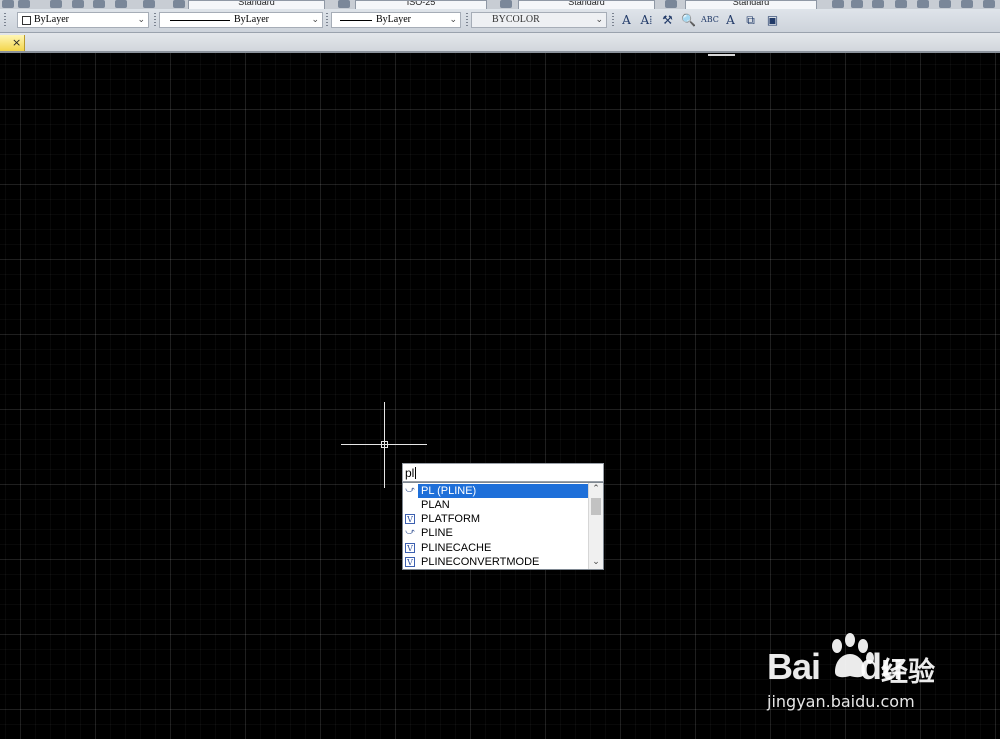 The height and width of the screenshot is (739, 1000). What do you see at coordinates (51, 19) in the screenshot?
I see `color-value: ByLayer` at bounding box center [51, 19].